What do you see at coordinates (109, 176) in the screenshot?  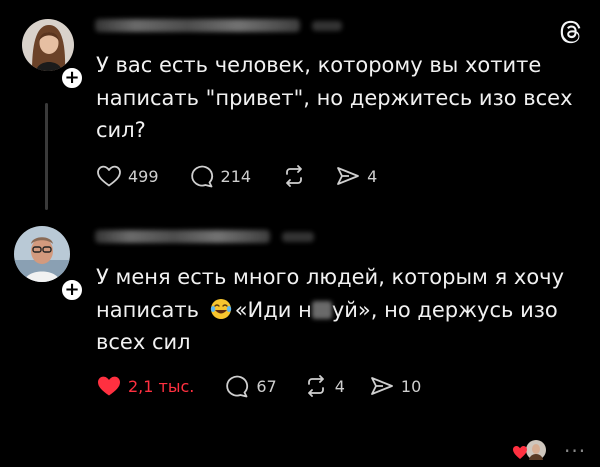 I see `heart-icon` at bounding box center [109, 176].